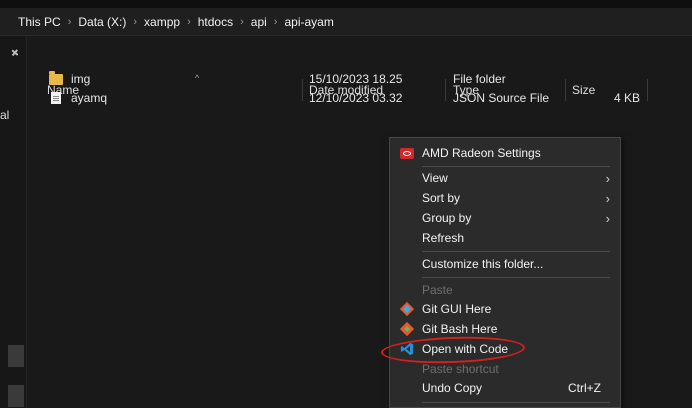 This screenshot has width=692, height=408. I want to click on breadcrumb-htdocs: htdocs, so click(215, 22).